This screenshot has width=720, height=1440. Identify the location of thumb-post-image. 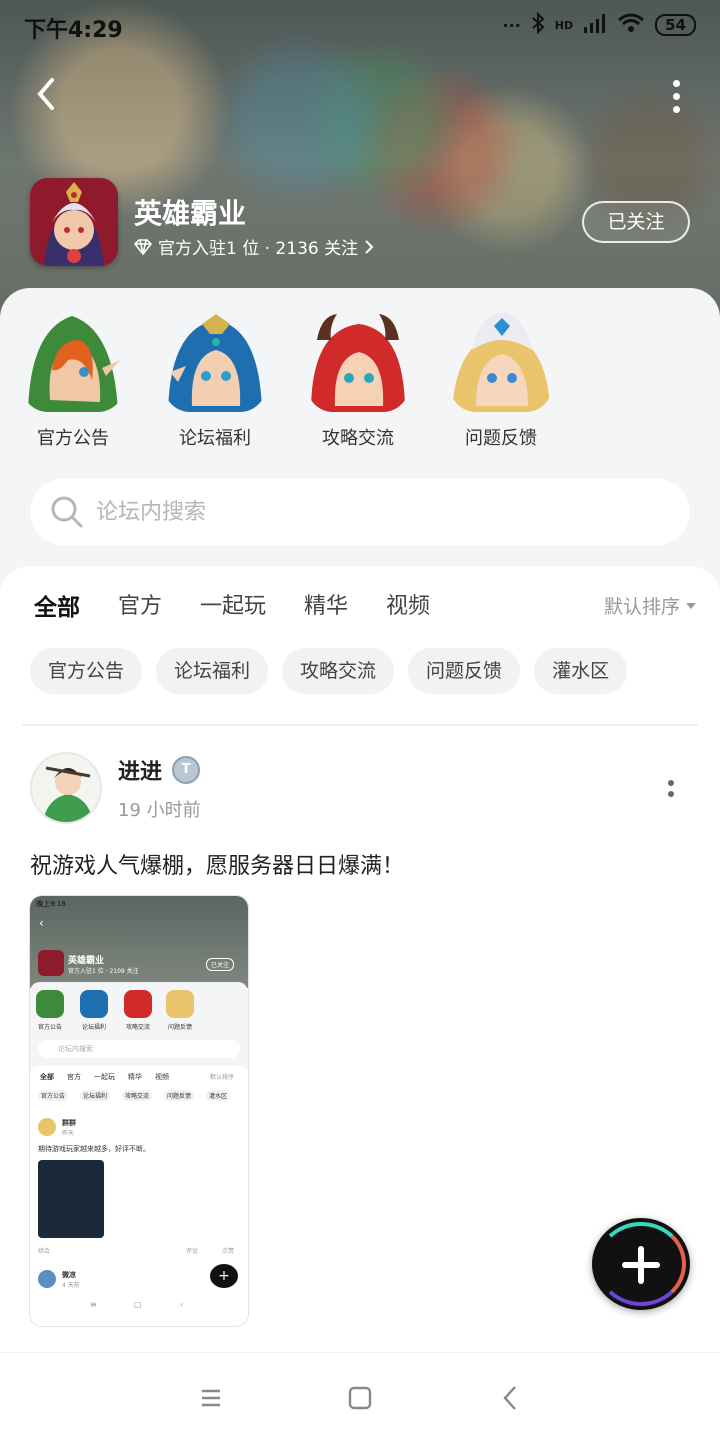
(71, 1199).